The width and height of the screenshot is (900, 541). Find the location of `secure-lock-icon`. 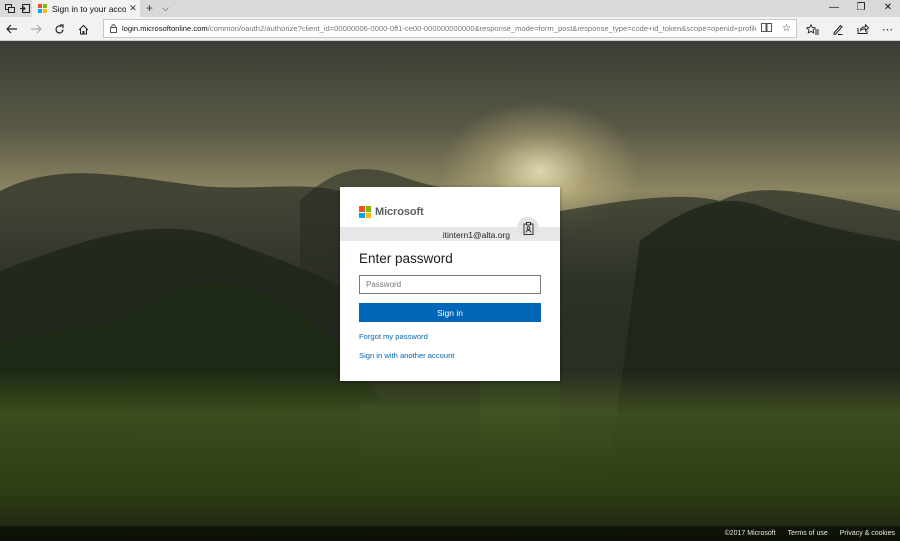

secure-lock-icon is located at coordinates (113, 28).